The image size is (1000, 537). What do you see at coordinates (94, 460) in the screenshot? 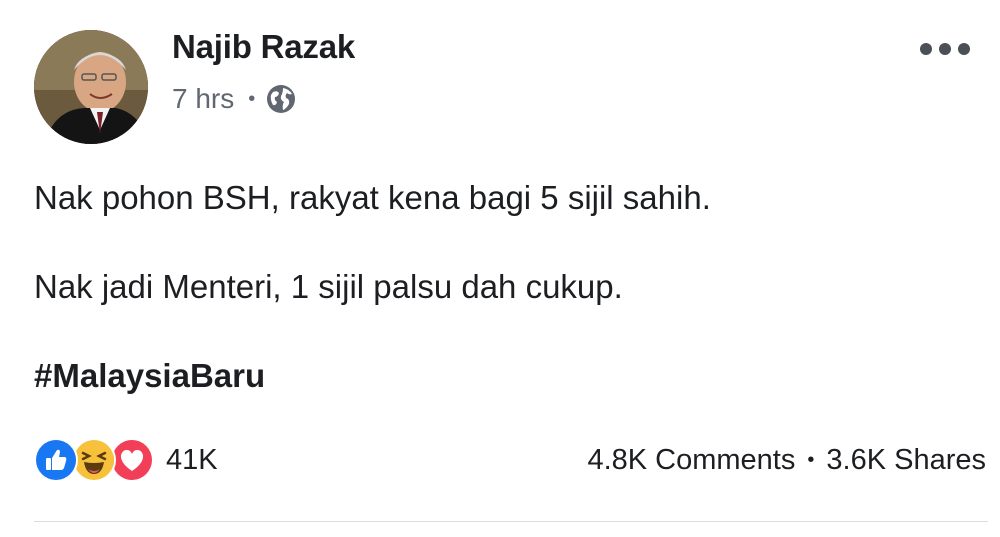
I see `haha-icon` at bounding box center [94, 460].